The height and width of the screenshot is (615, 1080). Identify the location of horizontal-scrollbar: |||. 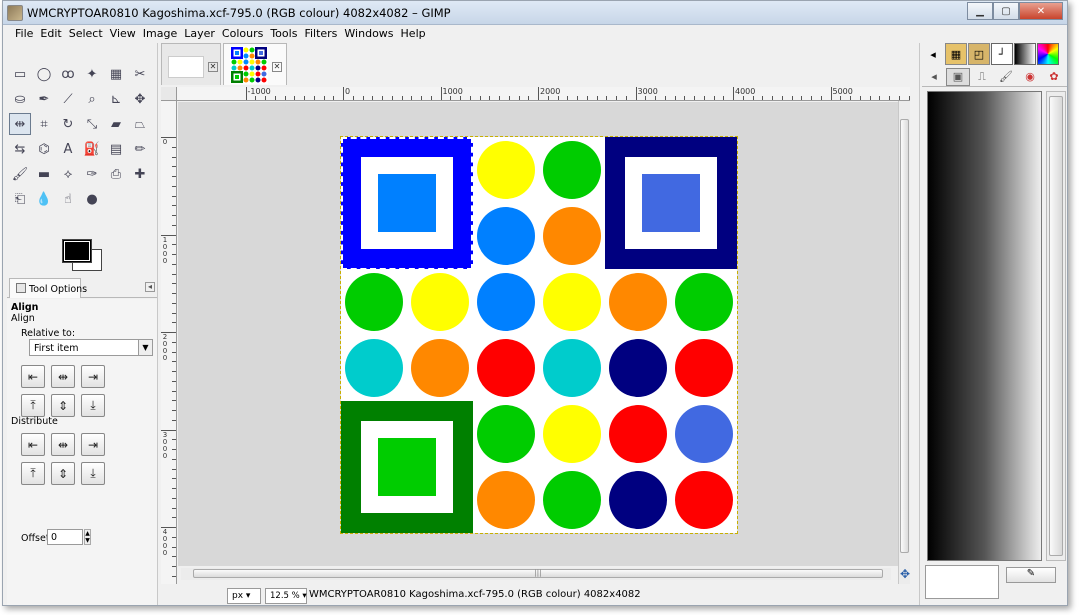
(536, 574).